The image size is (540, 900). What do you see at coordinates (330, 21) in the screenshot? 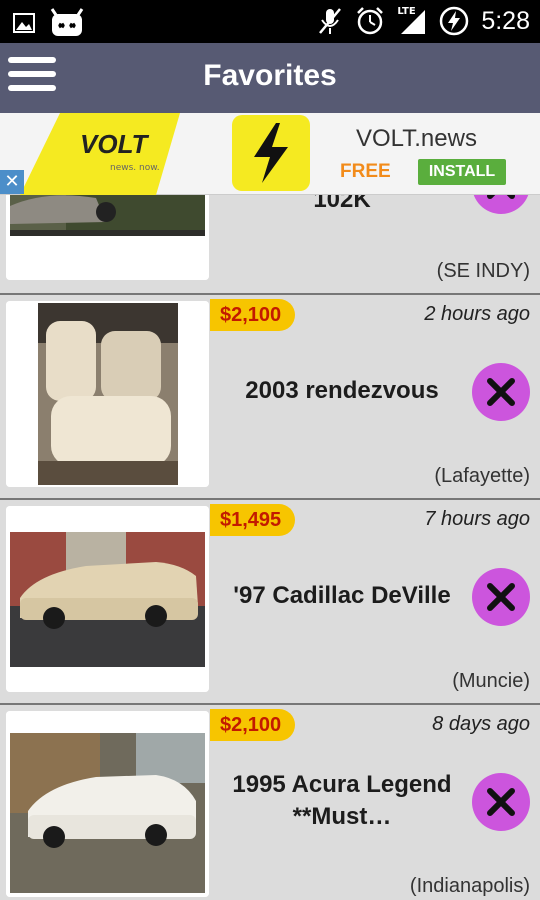
I see `mute-icon` at bounding box center [330, 21].